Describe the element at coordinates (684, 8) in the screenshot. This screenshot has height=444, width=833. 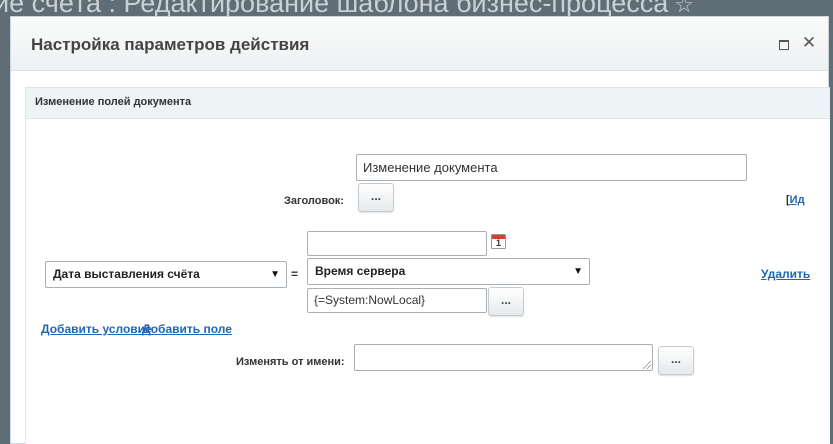
I see `star-icon: ☆` at that location.